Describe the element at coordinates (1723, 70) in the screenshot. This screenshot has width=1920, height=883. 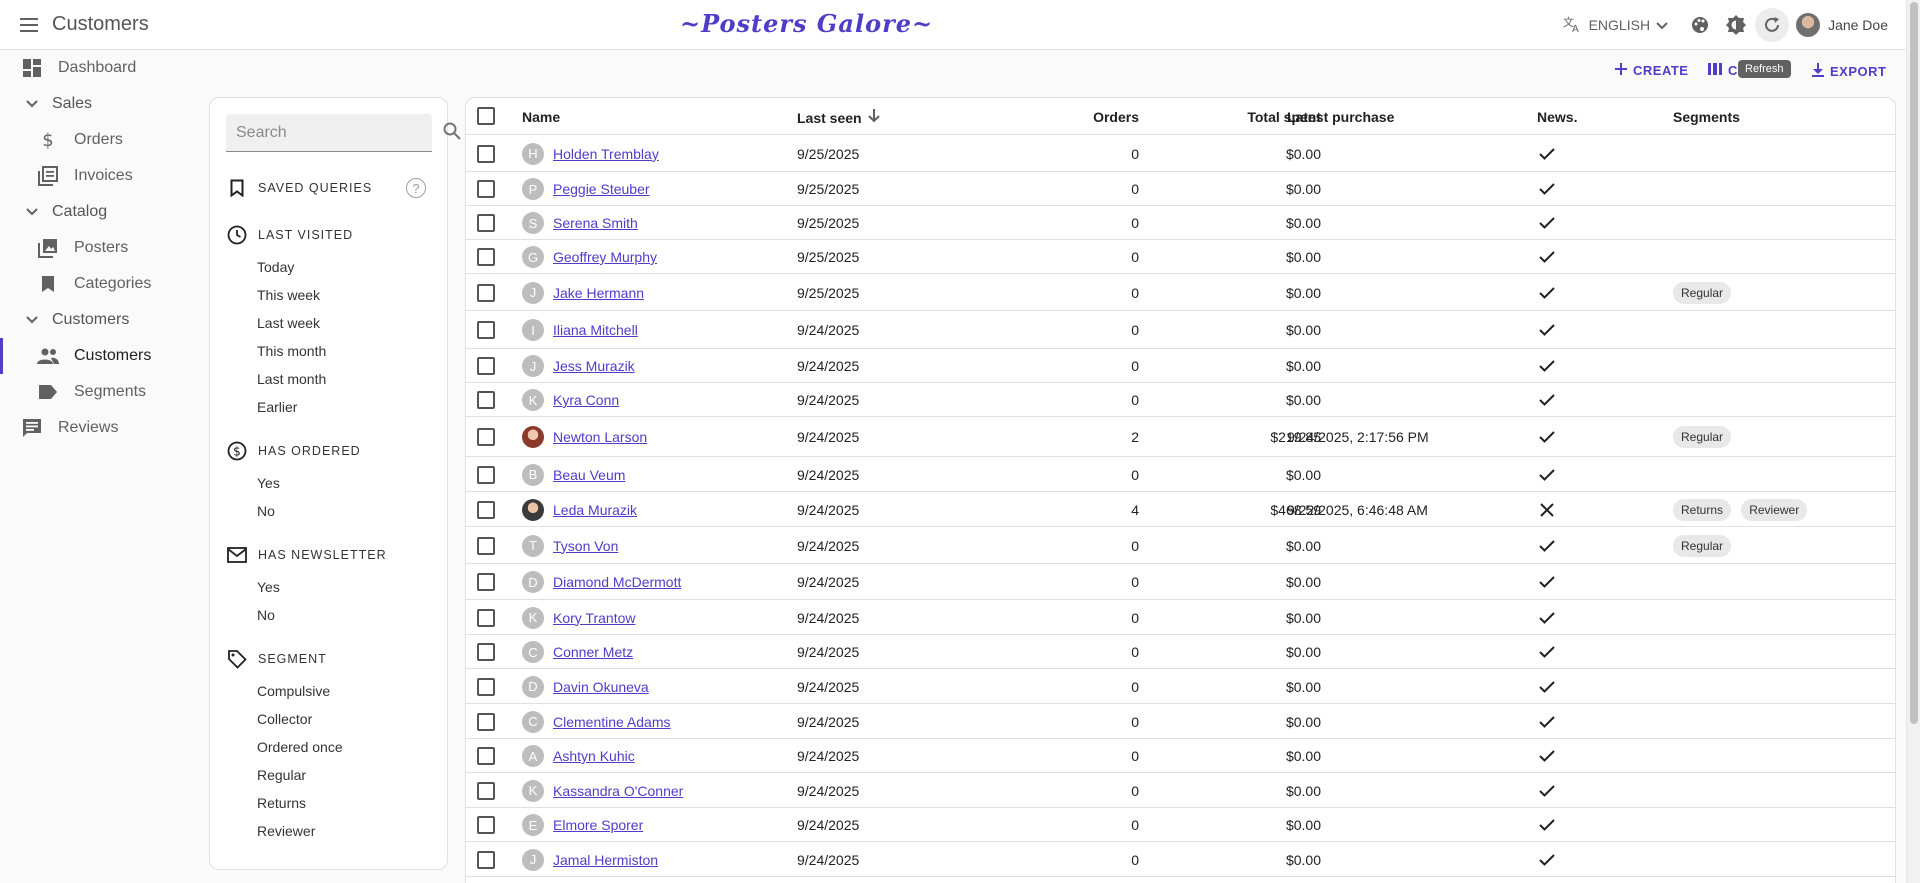
I see `columns-button: C` at that location.